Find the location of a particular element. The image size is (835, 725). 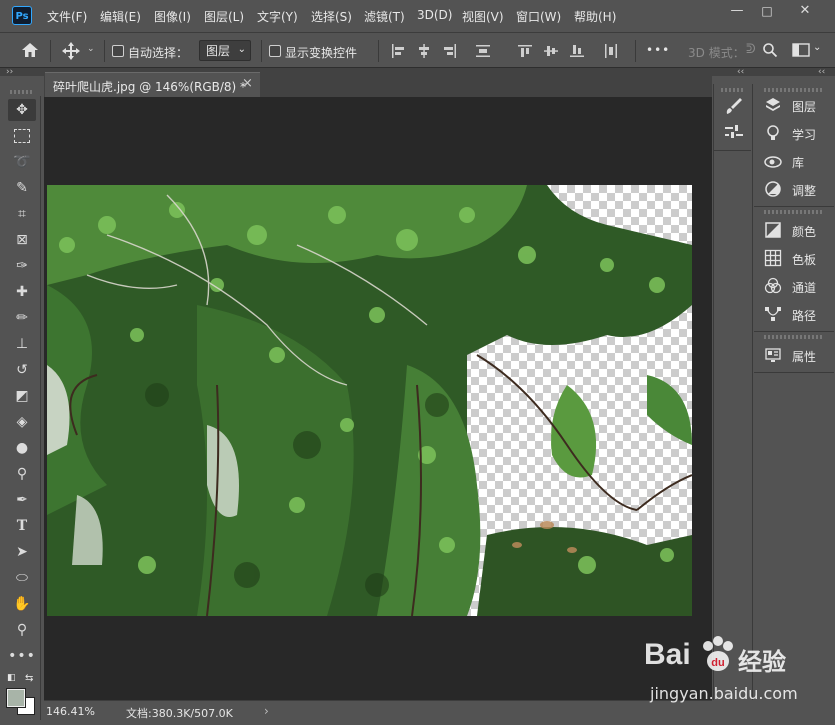

workspace-icon is located at coordinates (801, 50).